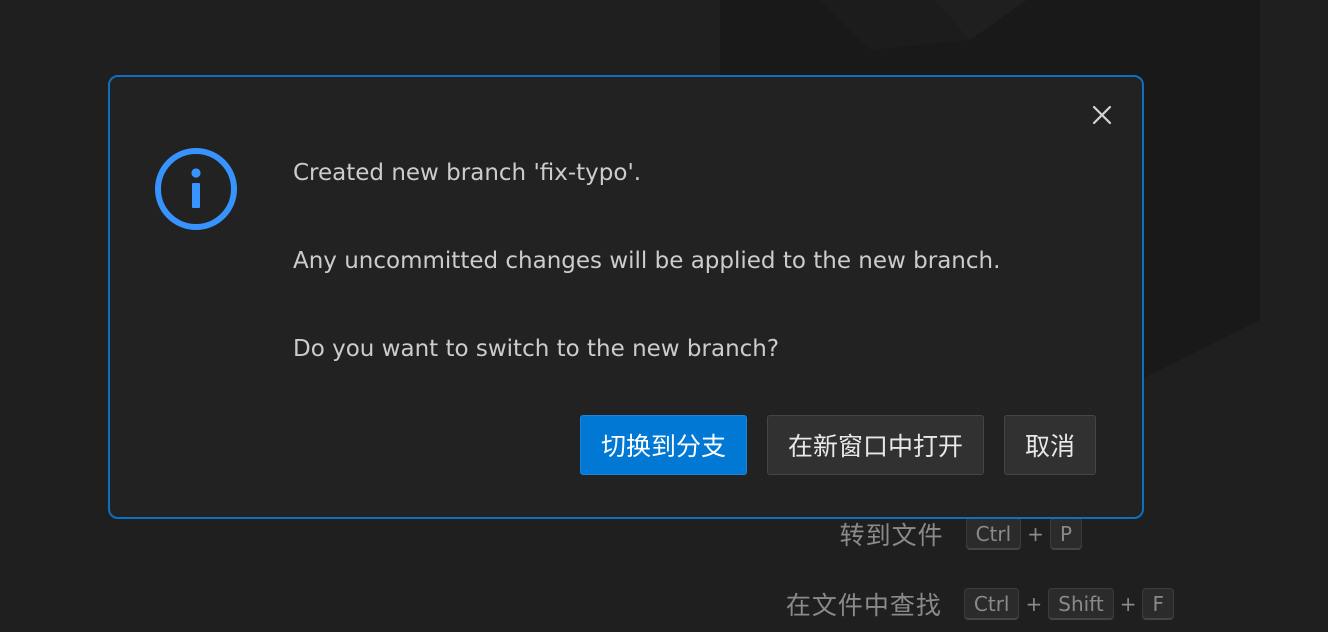  Describe the element at coordinates (1049, 445) in the screenshot. I see `cancel-button: 取消` at that location.